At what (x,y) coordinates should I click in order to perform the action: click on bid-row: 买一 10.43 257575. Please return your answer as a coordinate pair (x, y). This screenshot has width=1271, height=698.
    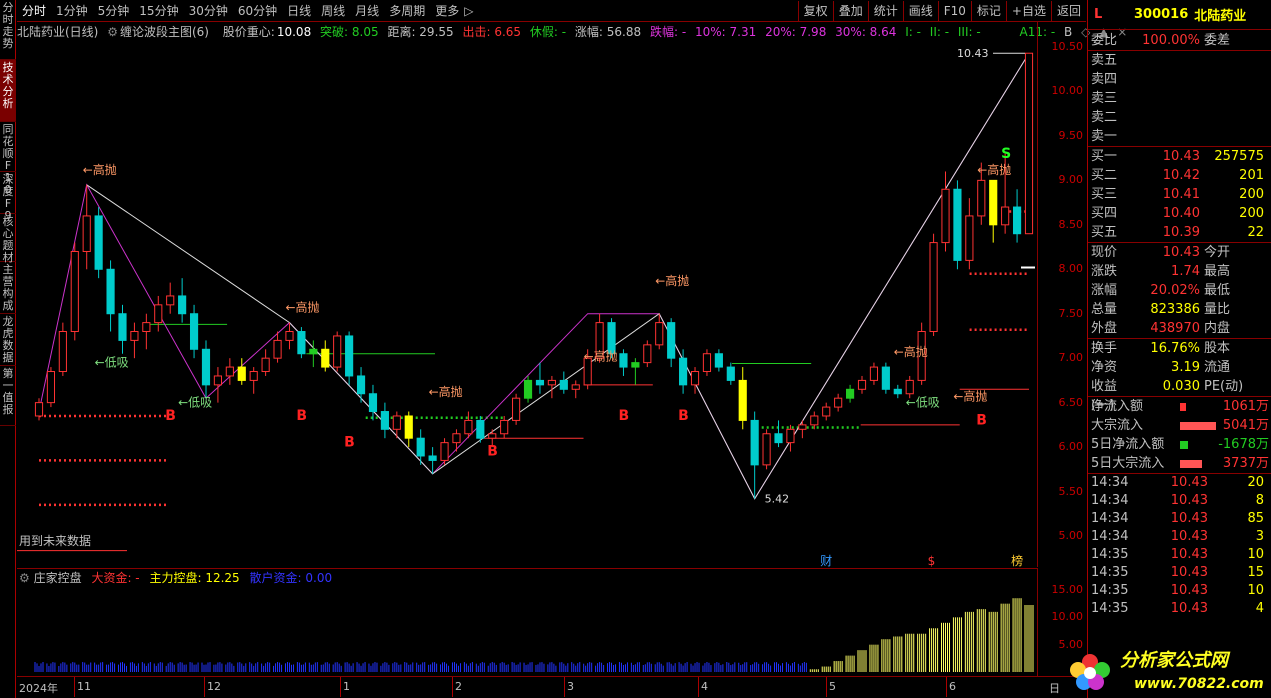
    Looking at the image, I should click on (1179, 156).